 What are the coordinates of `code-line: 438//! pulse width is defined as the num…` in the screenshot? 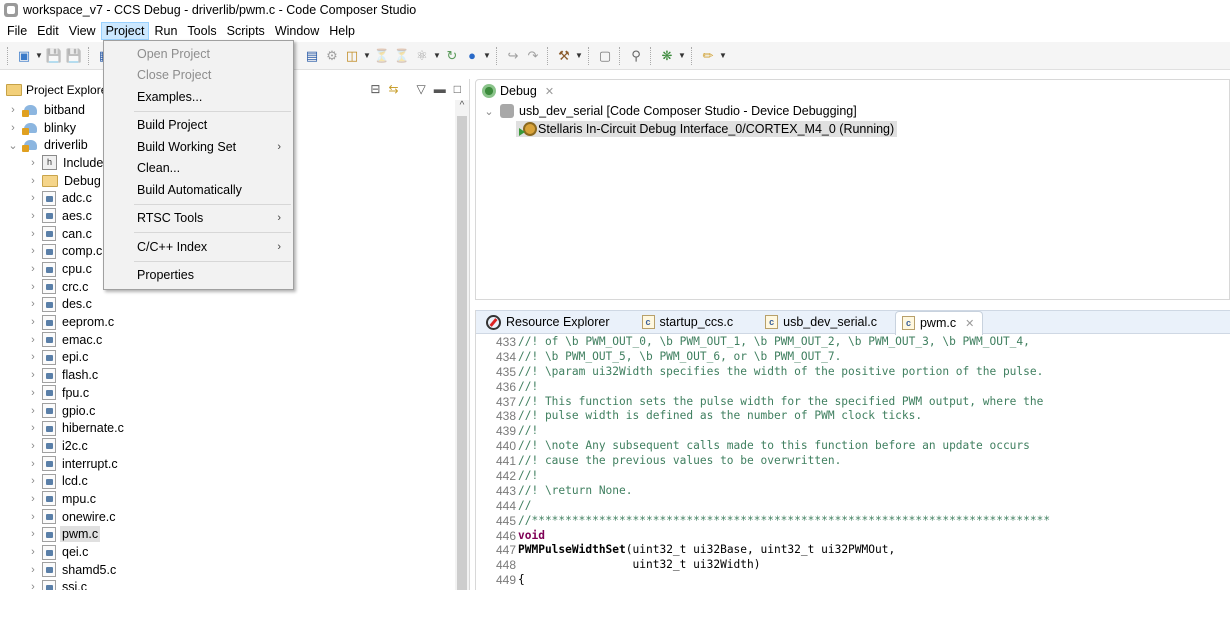 It's located at (853, 416).